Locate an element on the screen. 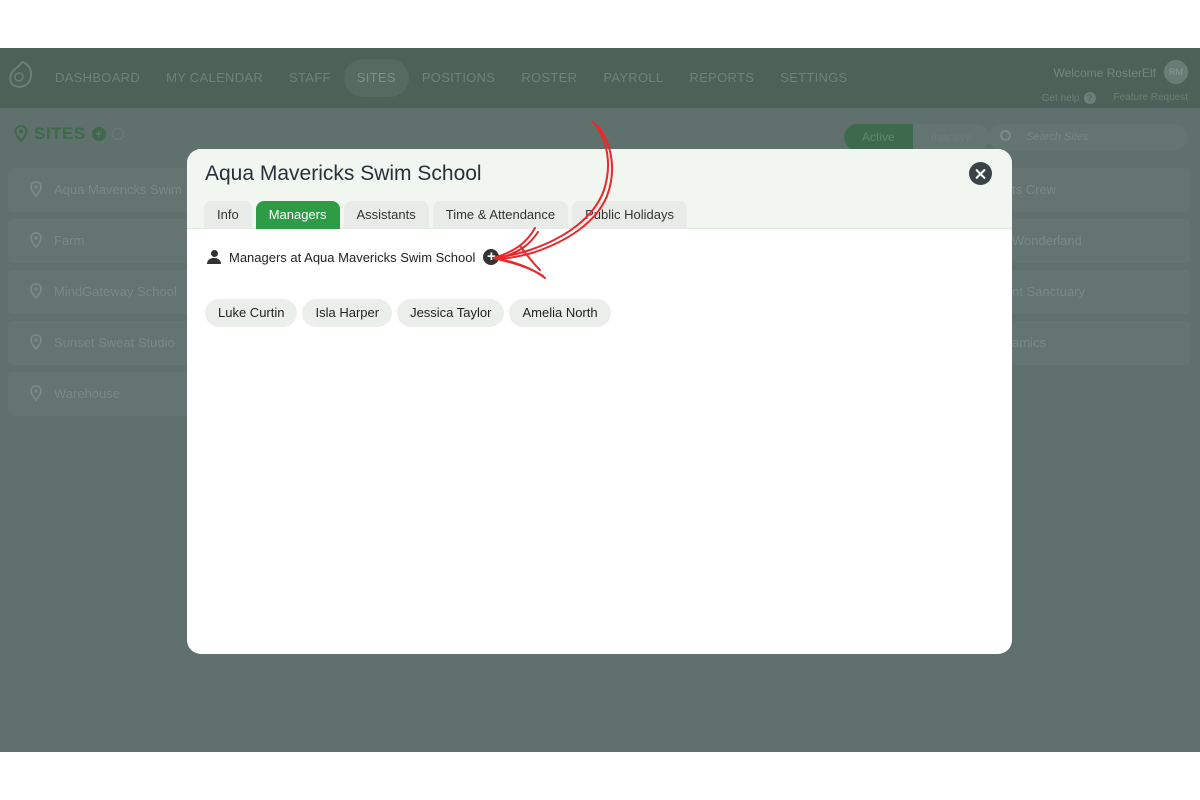 This screenshot has width=1200, height=800. nav-positions: POSITIONS is located at coordinates (459, 78).